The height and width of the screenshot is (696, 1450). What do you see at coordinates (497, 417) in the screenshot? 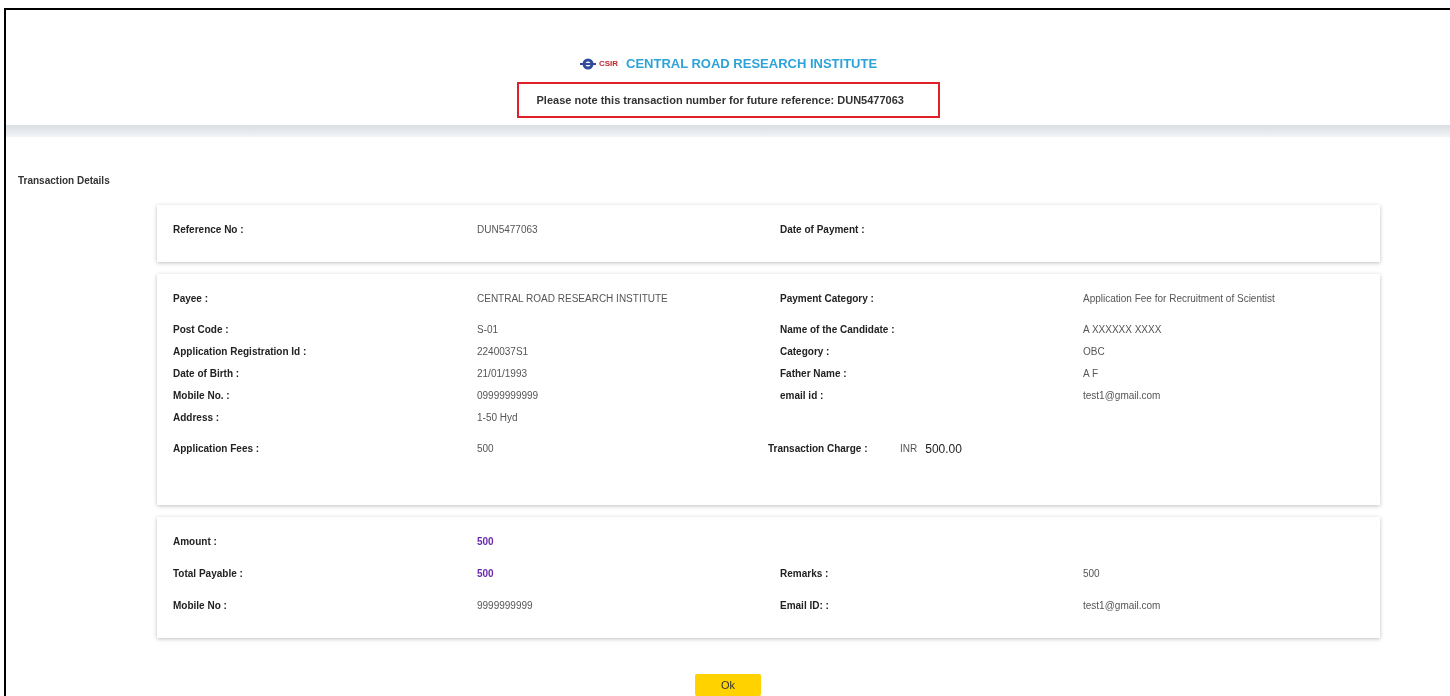
I see `field-value: 1-50 Hyd` at bounding box center [497, 417].